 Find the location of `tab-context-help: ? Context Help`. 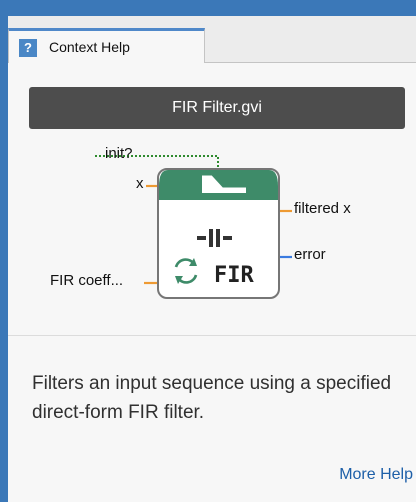

tab-context-help: ? Context Help is located at coordinates (106, 46).